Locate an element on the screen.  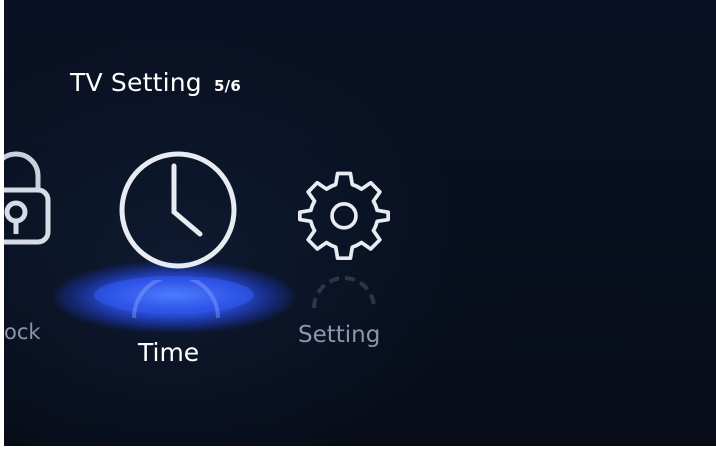
lock-icon is located at coordinates (27, 198).